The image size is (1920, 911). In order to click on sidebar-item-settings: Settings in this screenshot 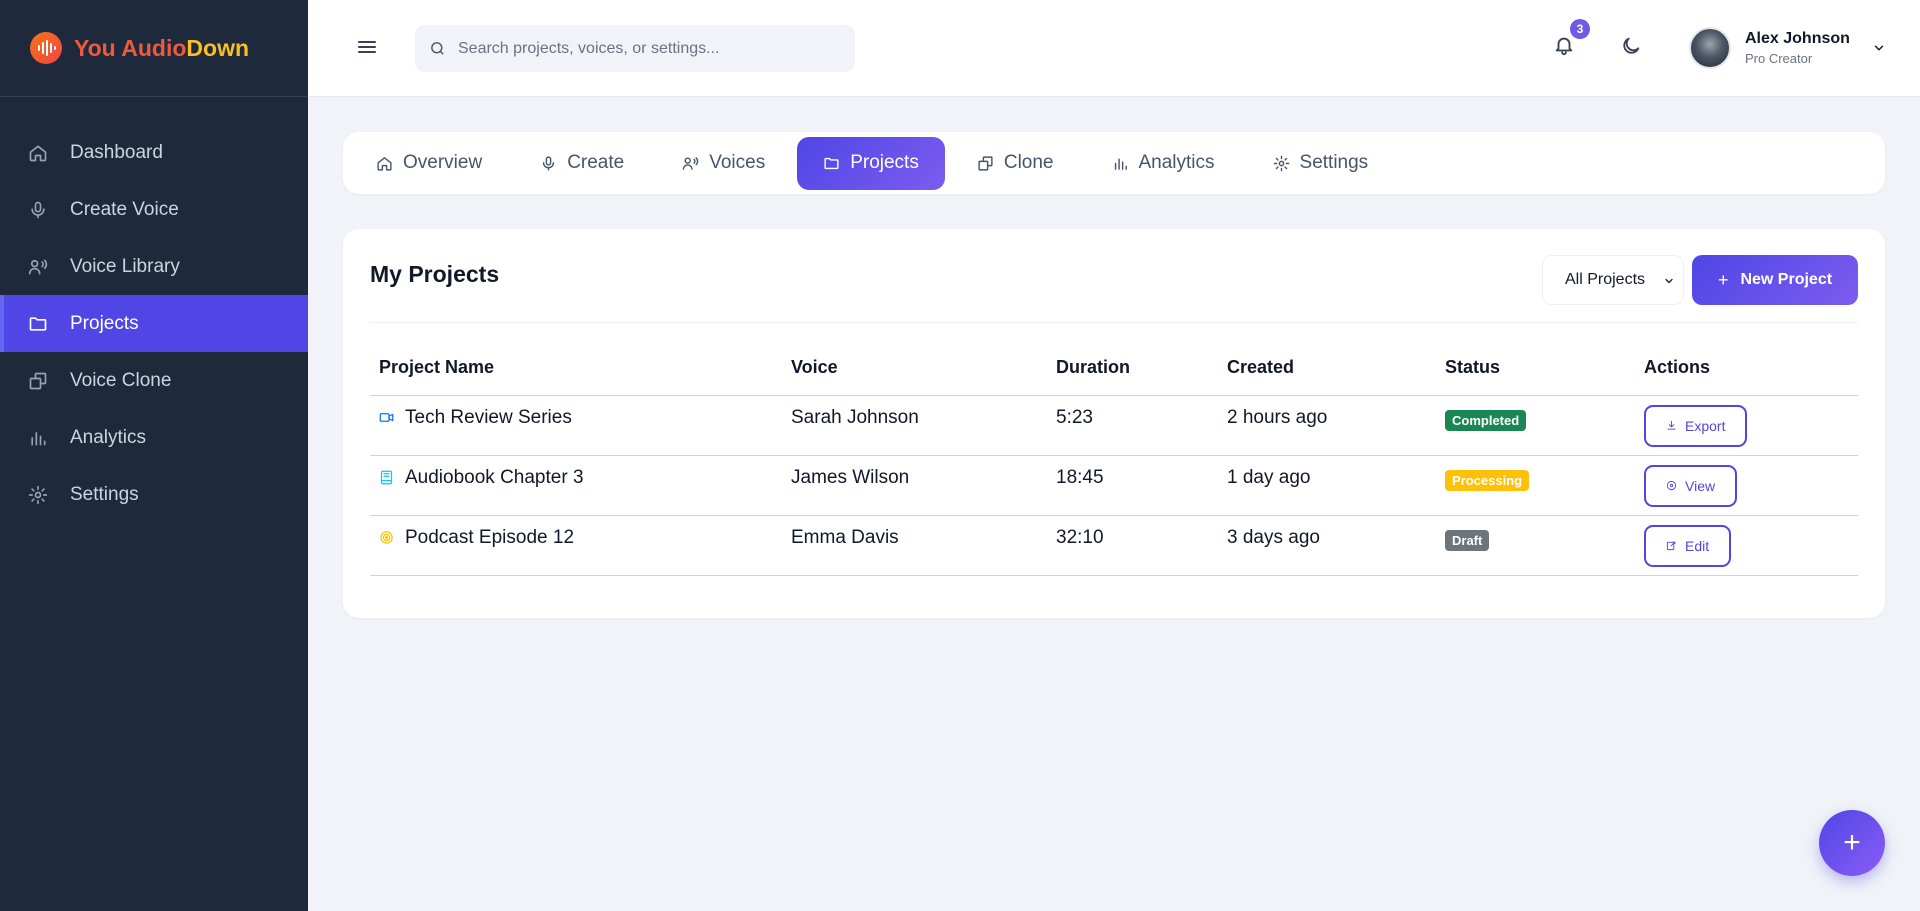, I will do `click(154, 494)`.